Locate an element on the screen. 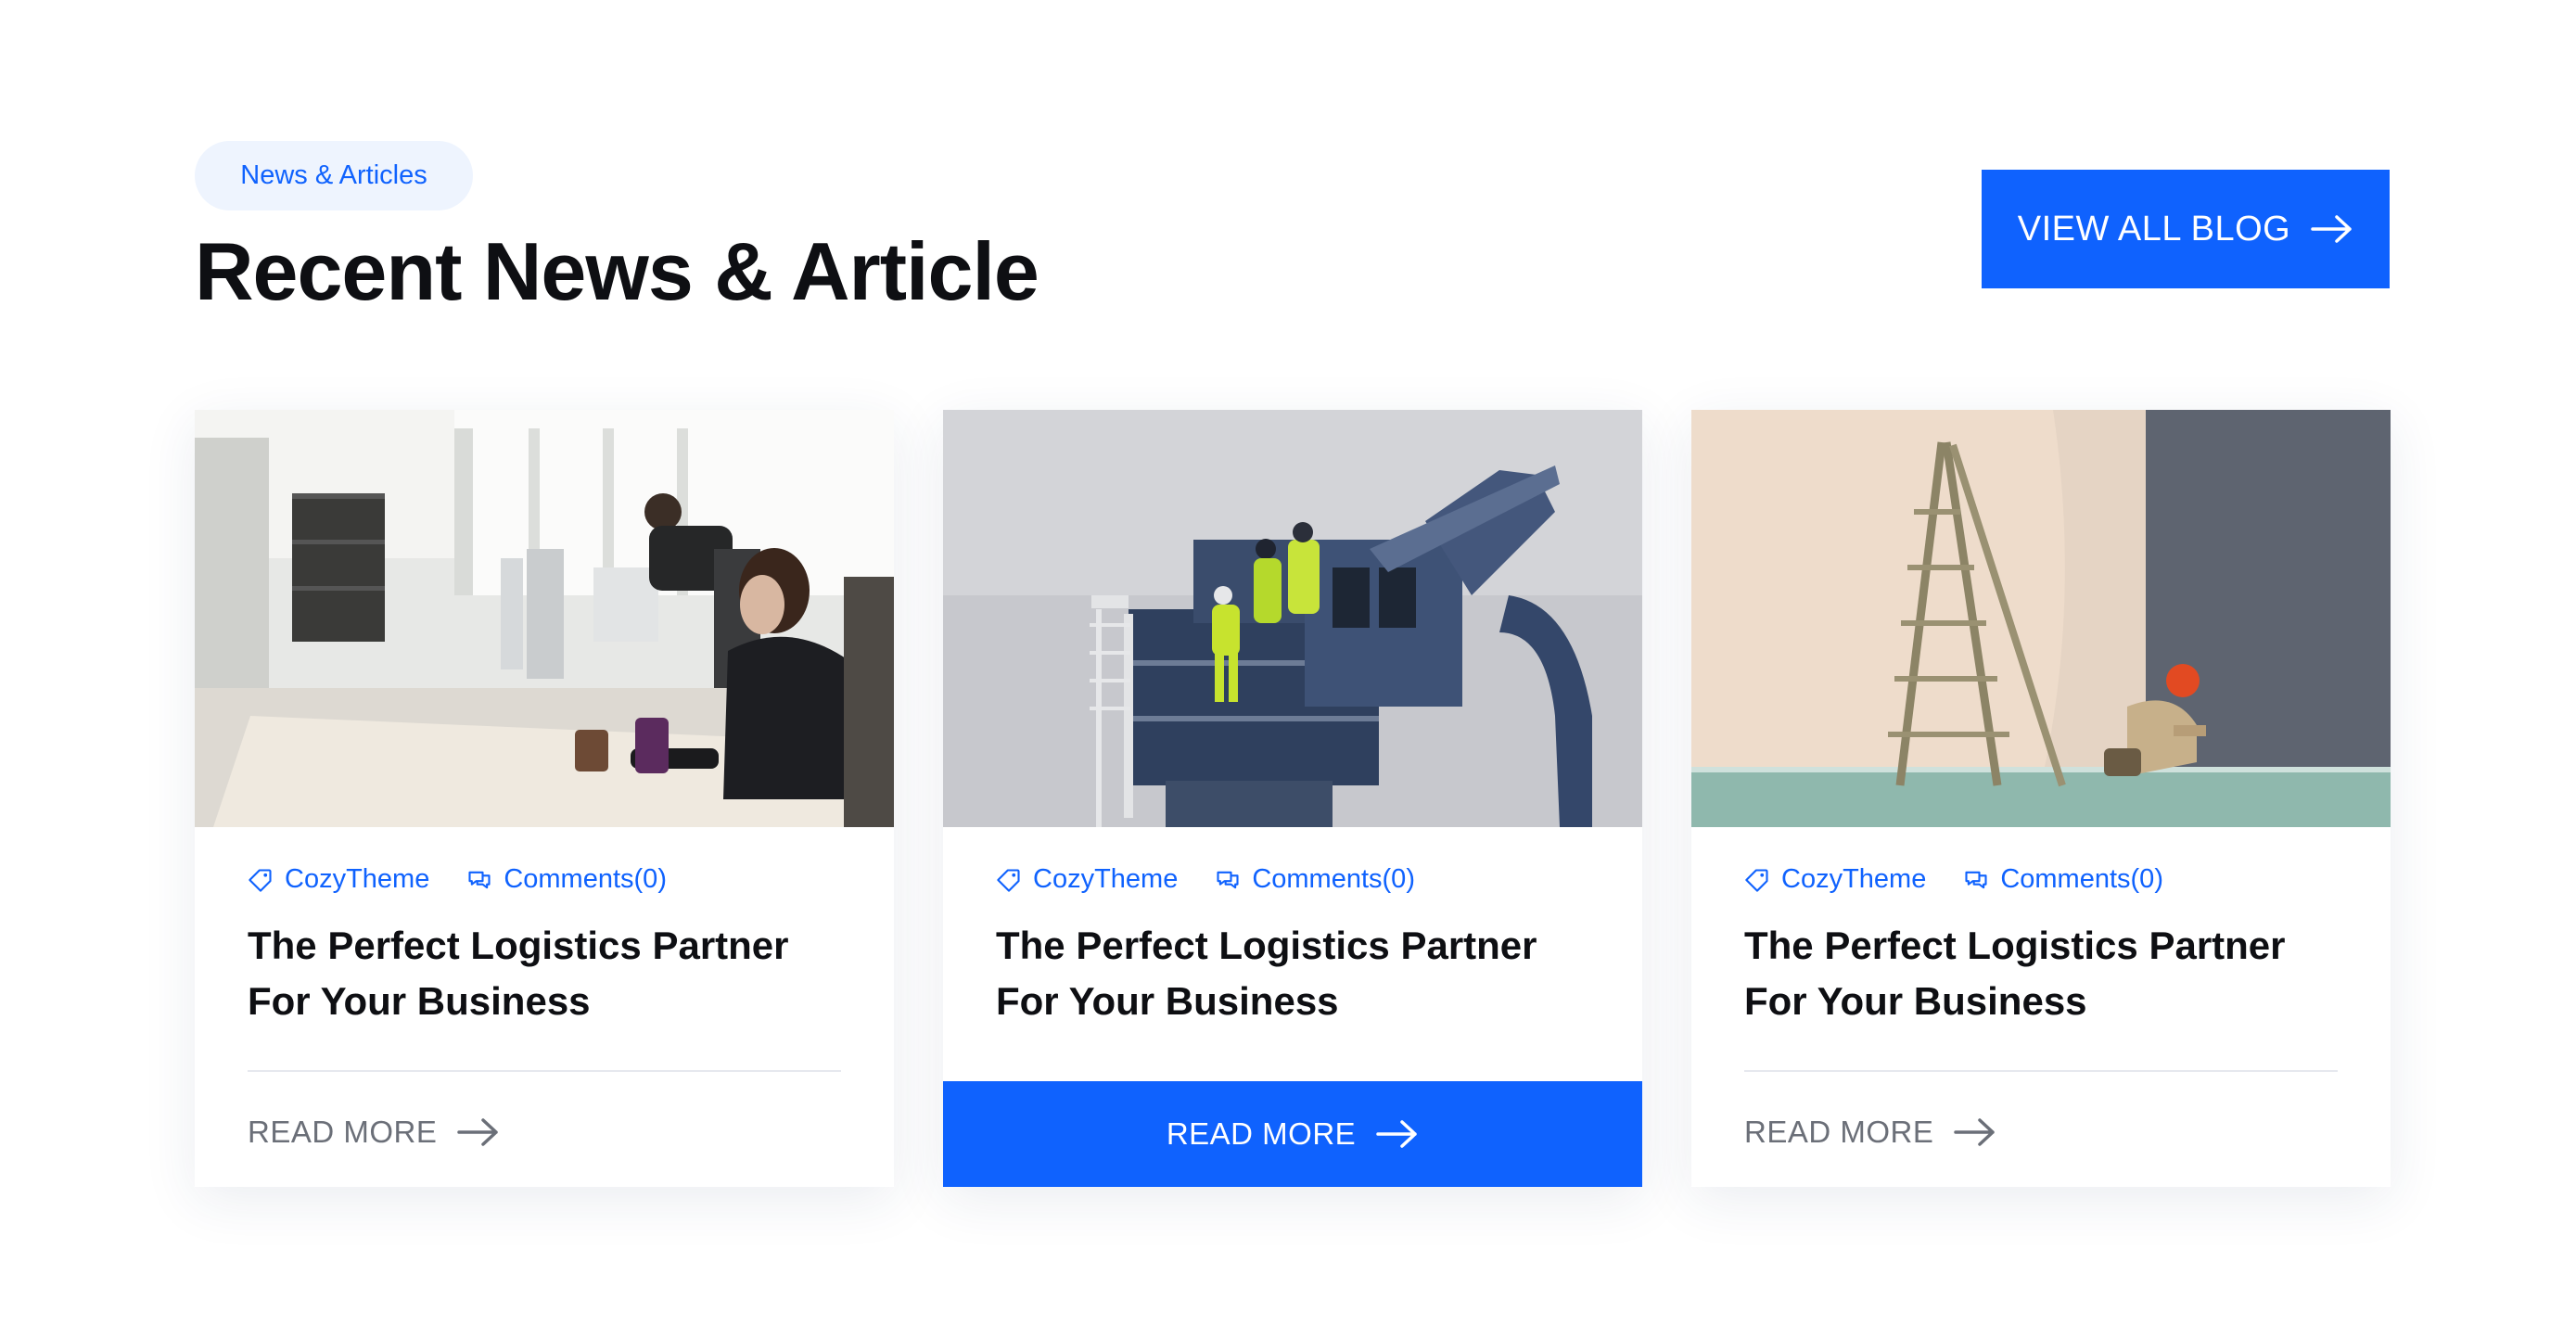 The image size is (2576, 1326). view-all-blog-button: VIEW ALL BLOG is located at coordinates (2186, 229).